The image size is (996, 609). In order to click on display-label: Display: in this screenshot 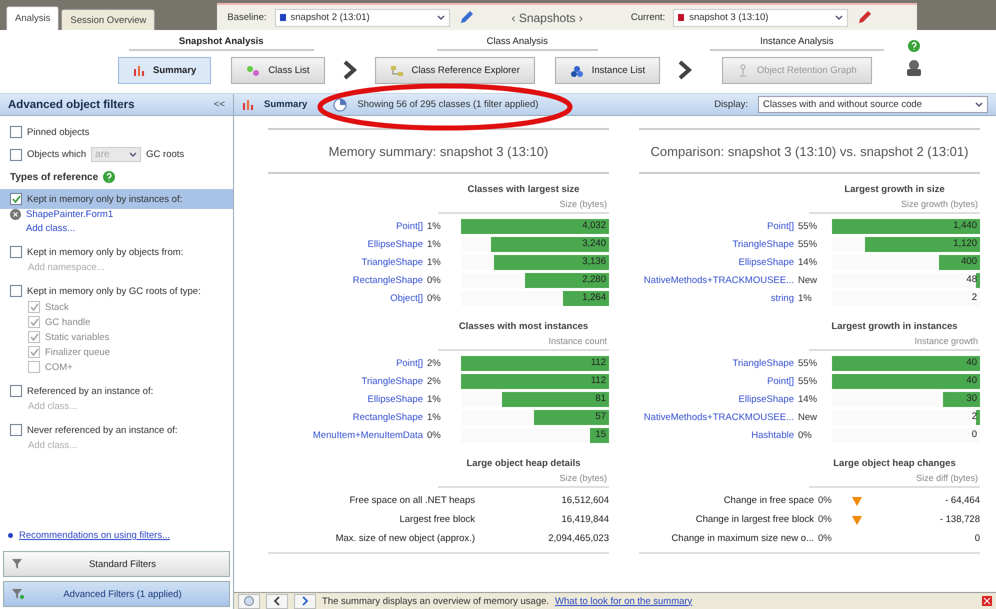, I will do `click(731, 104)`.